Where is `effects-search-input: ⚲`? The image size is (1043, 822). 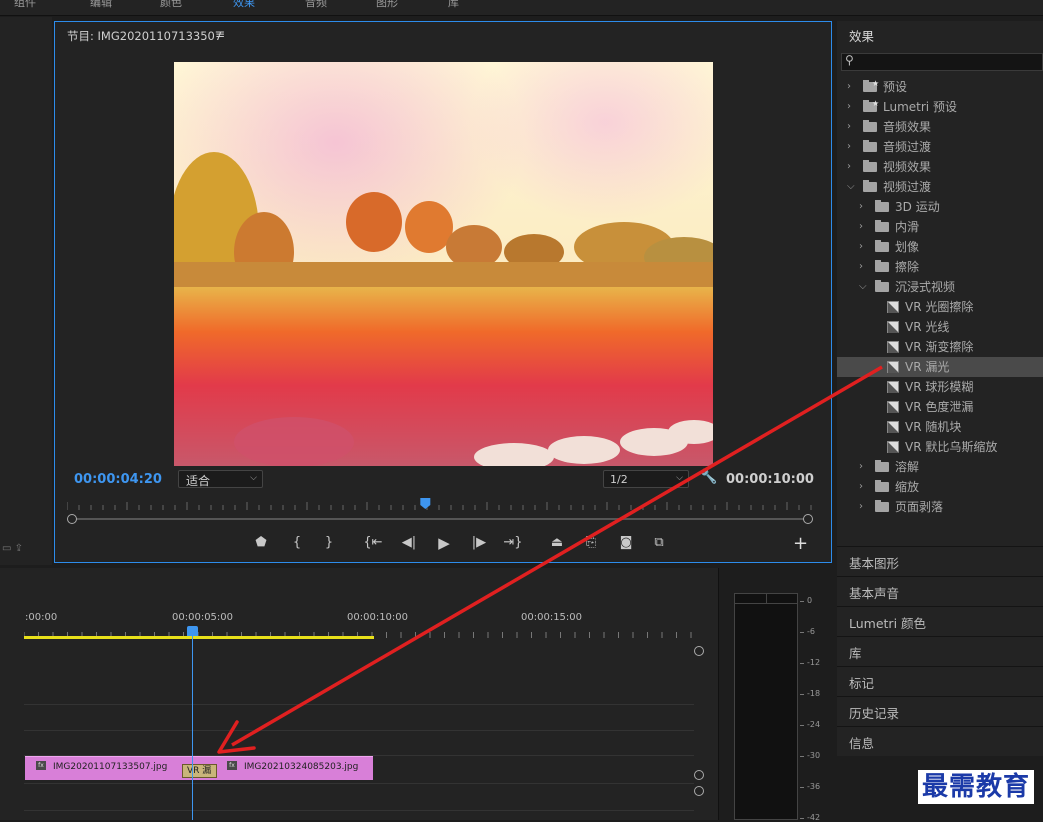 effects-search-input: ⚲ is located at coordinates (942, 62).